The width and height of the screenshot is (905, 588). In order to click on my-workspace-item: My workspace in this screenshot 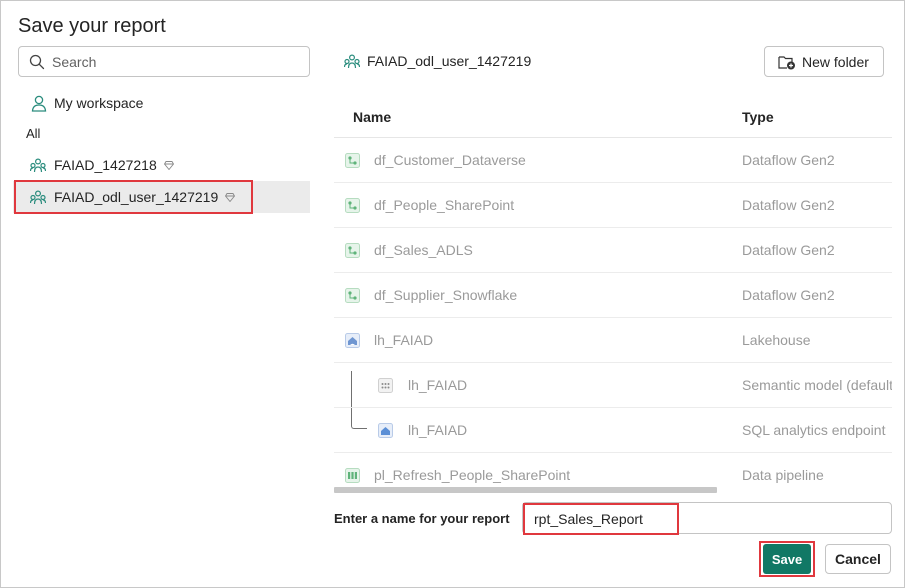, I will do `click(87, 103)`.